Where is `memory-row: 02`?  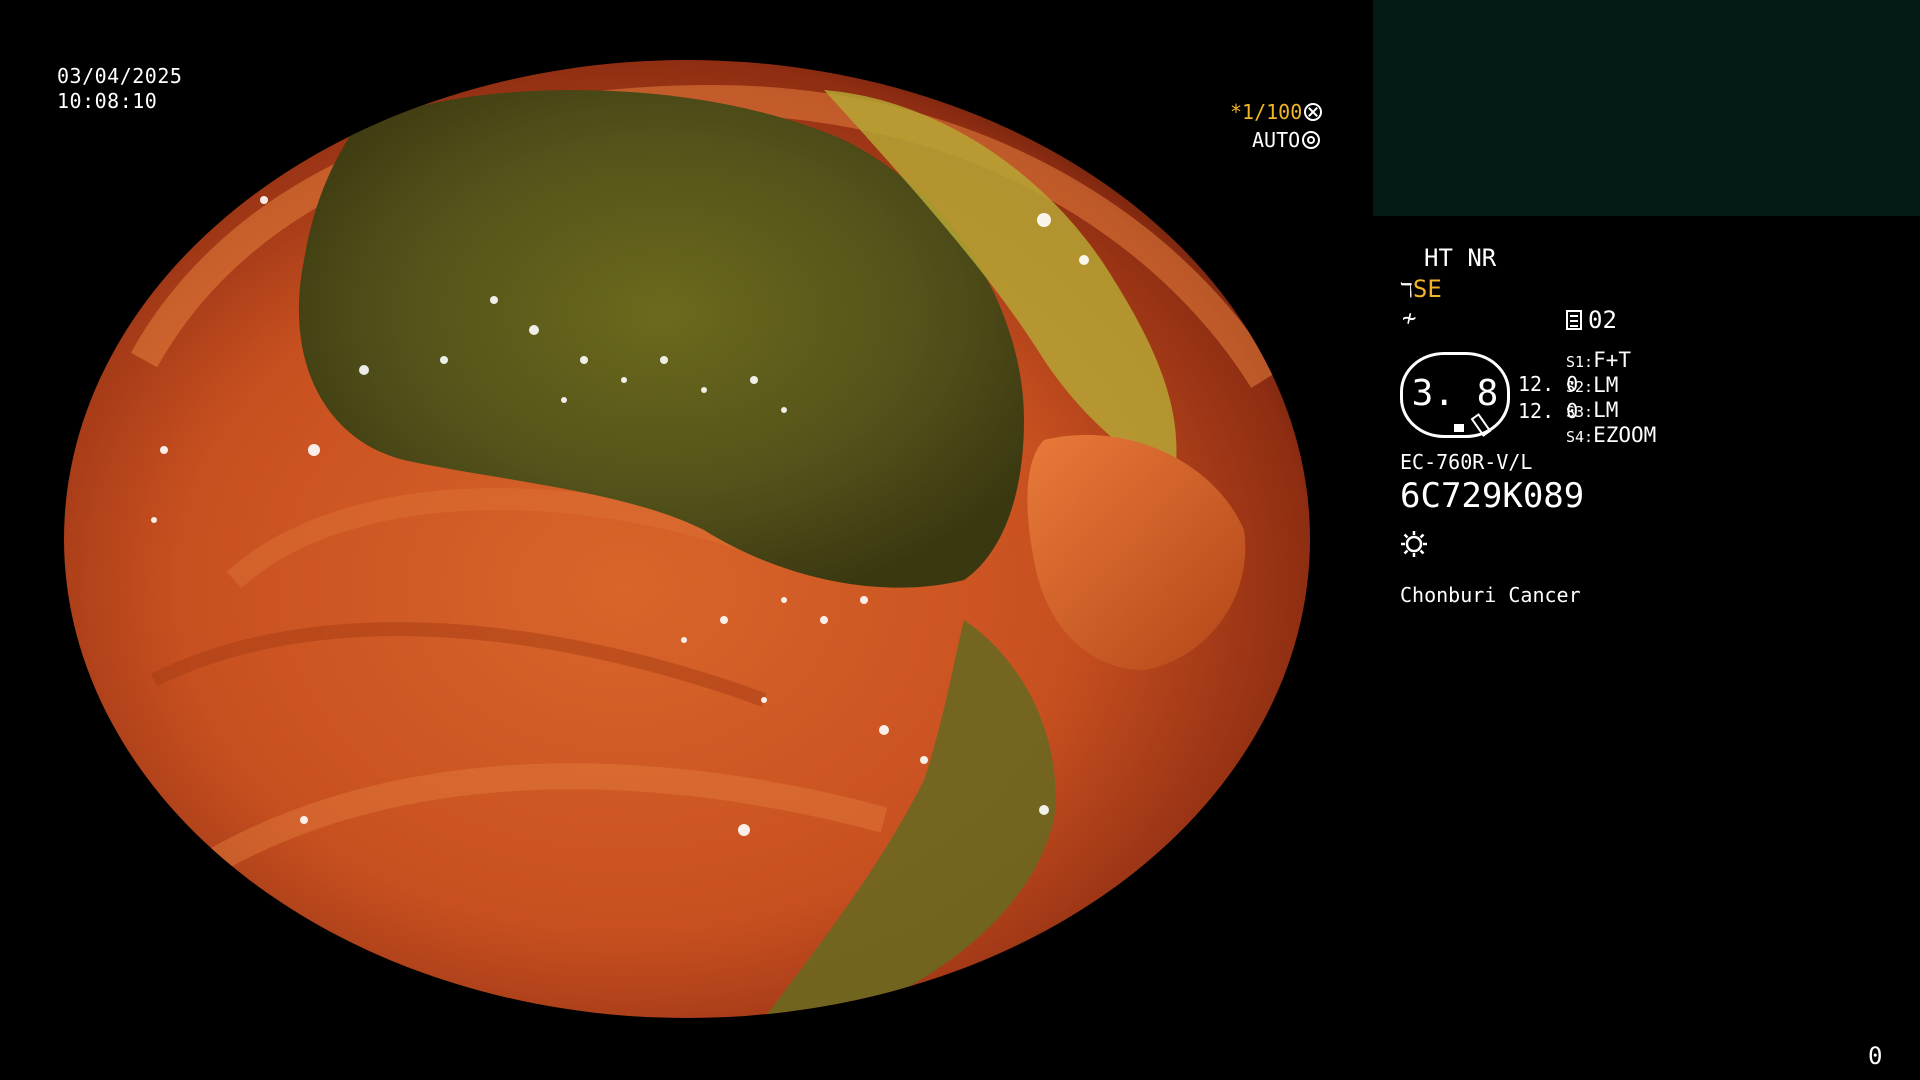 memory-row: 02 is located at coordinates (1591, 320).